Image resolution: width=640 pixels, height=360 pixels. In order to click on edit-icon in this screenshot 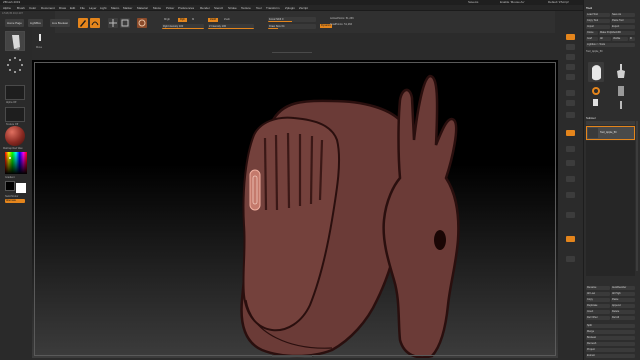, I will do `click(83, 23)`.